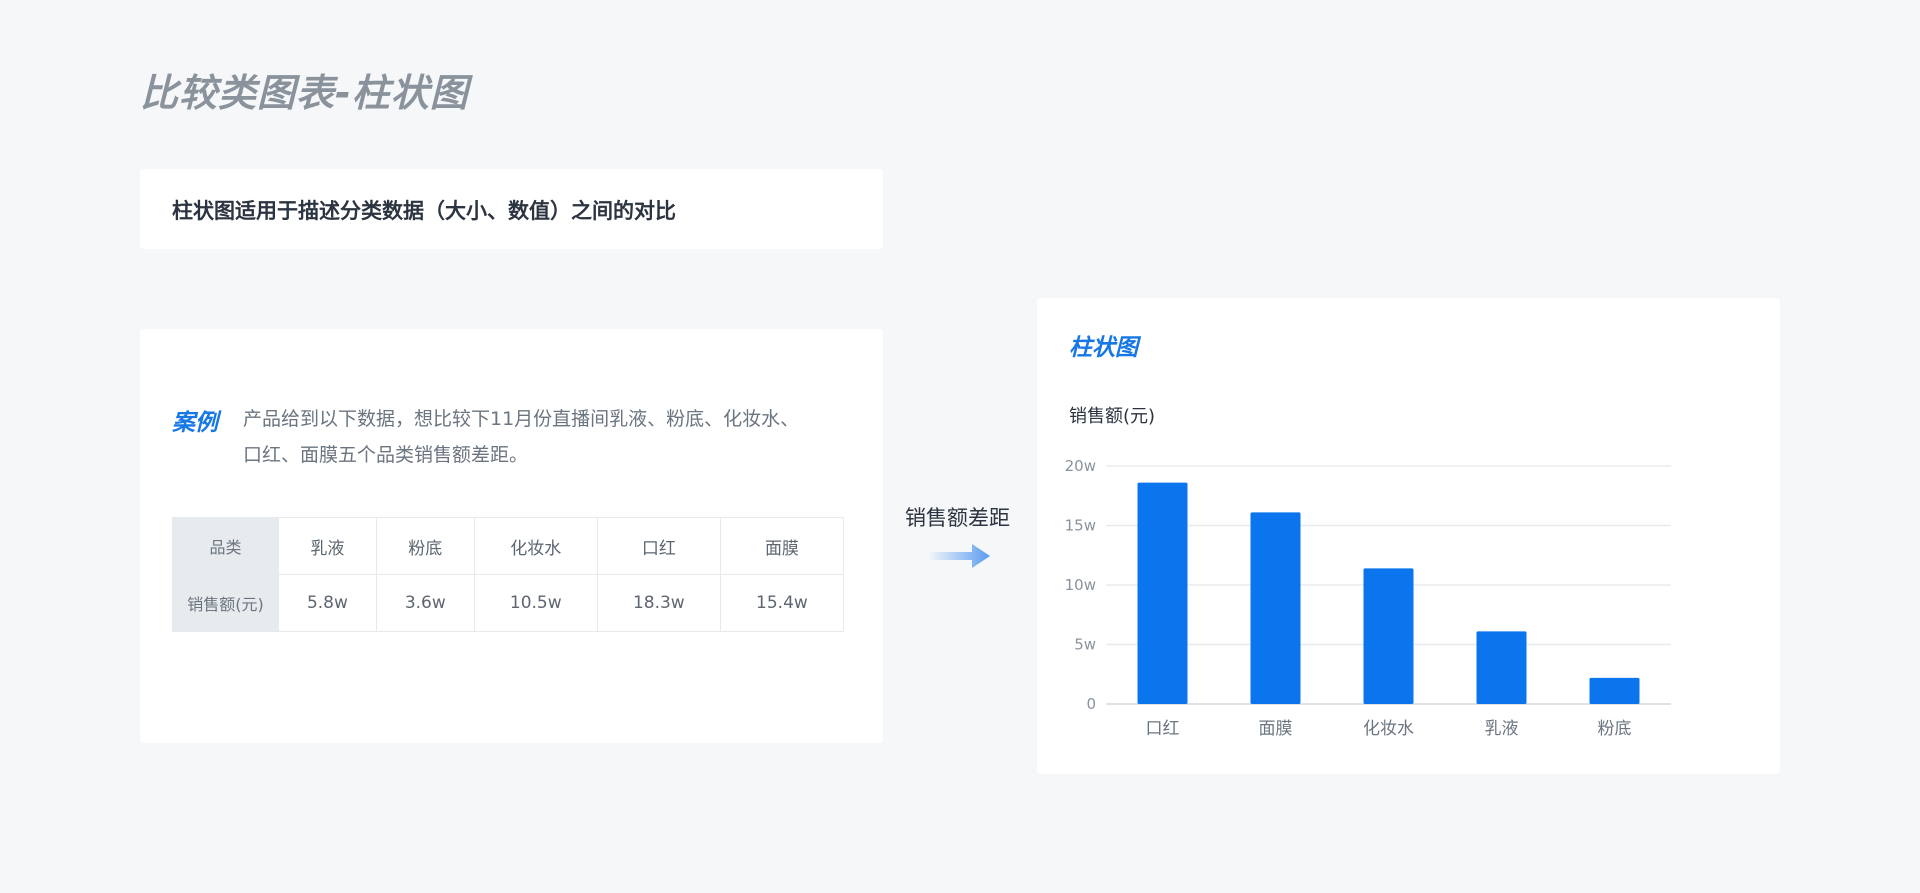 The width and height of the screenshot is (1920, 893). I want to click on table-row: 销售额(元) 5.8w 3.6w 10.5w 18.3w 15.4w, so click(508, 603).